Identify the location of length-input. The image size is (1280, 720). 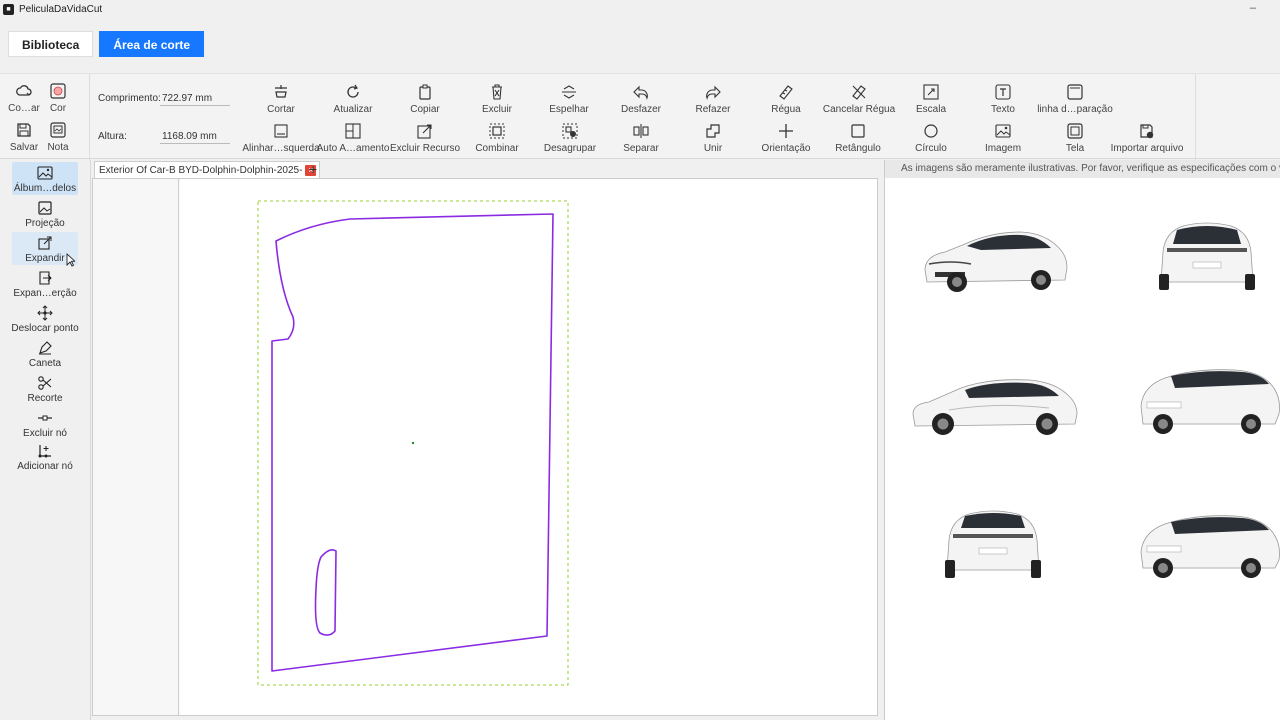
(195, 98).